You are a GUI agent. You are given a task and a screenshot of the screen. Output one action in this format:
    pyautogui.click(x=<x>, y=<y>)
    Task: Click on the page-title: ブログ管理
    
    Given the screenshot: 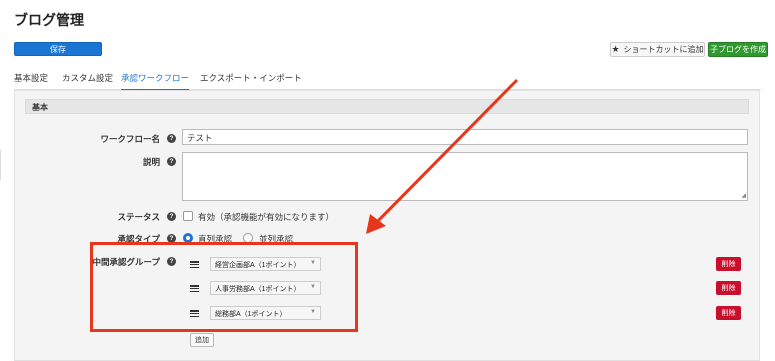 What is the action you would take?
    pyautogui.click(x=49, y=20)
    